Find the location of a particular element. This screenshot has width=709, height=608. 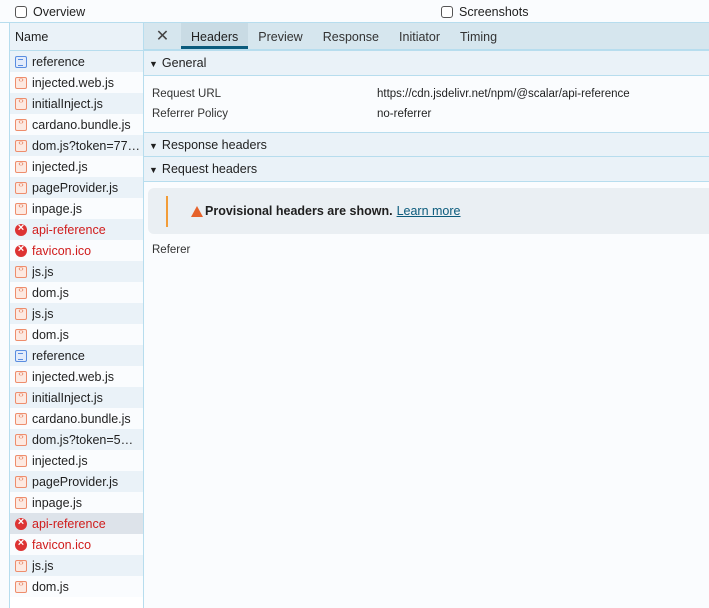

overview-label: Overview is located at coordinates (59, 12).